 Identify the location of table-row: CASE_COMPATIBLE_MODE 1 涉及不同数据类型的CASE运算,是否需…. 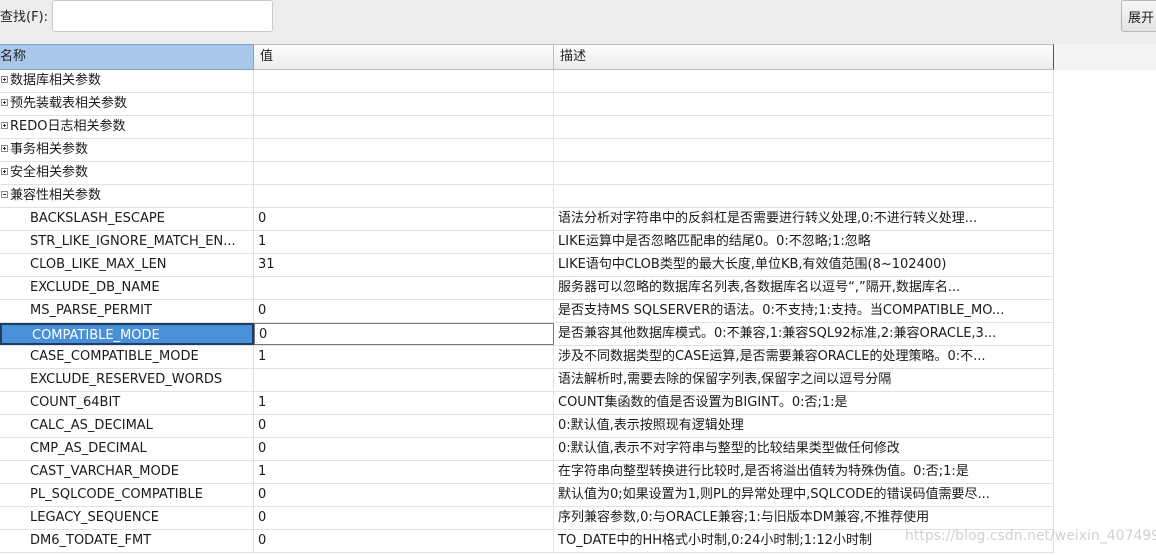
(527, 357).